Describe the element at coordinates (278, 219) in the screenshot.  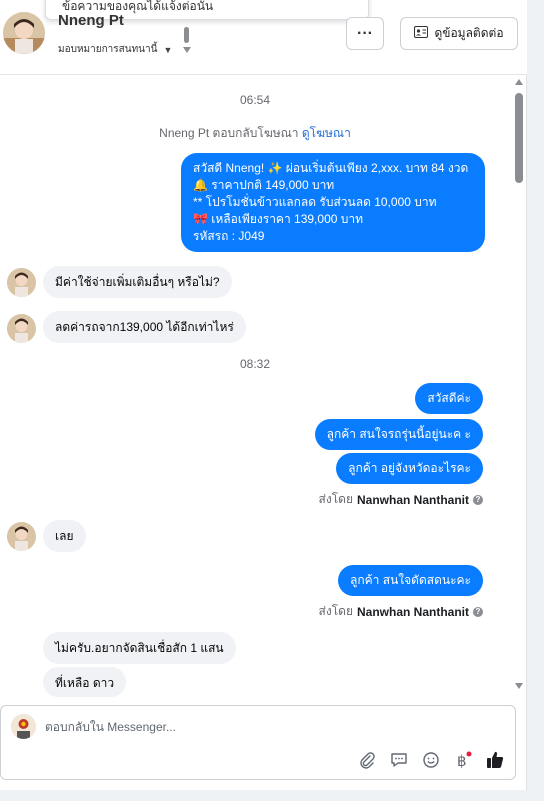
I see `ad-message-line: 🎀 เหลือเพียงราคา 139,000 บาท` at that location.